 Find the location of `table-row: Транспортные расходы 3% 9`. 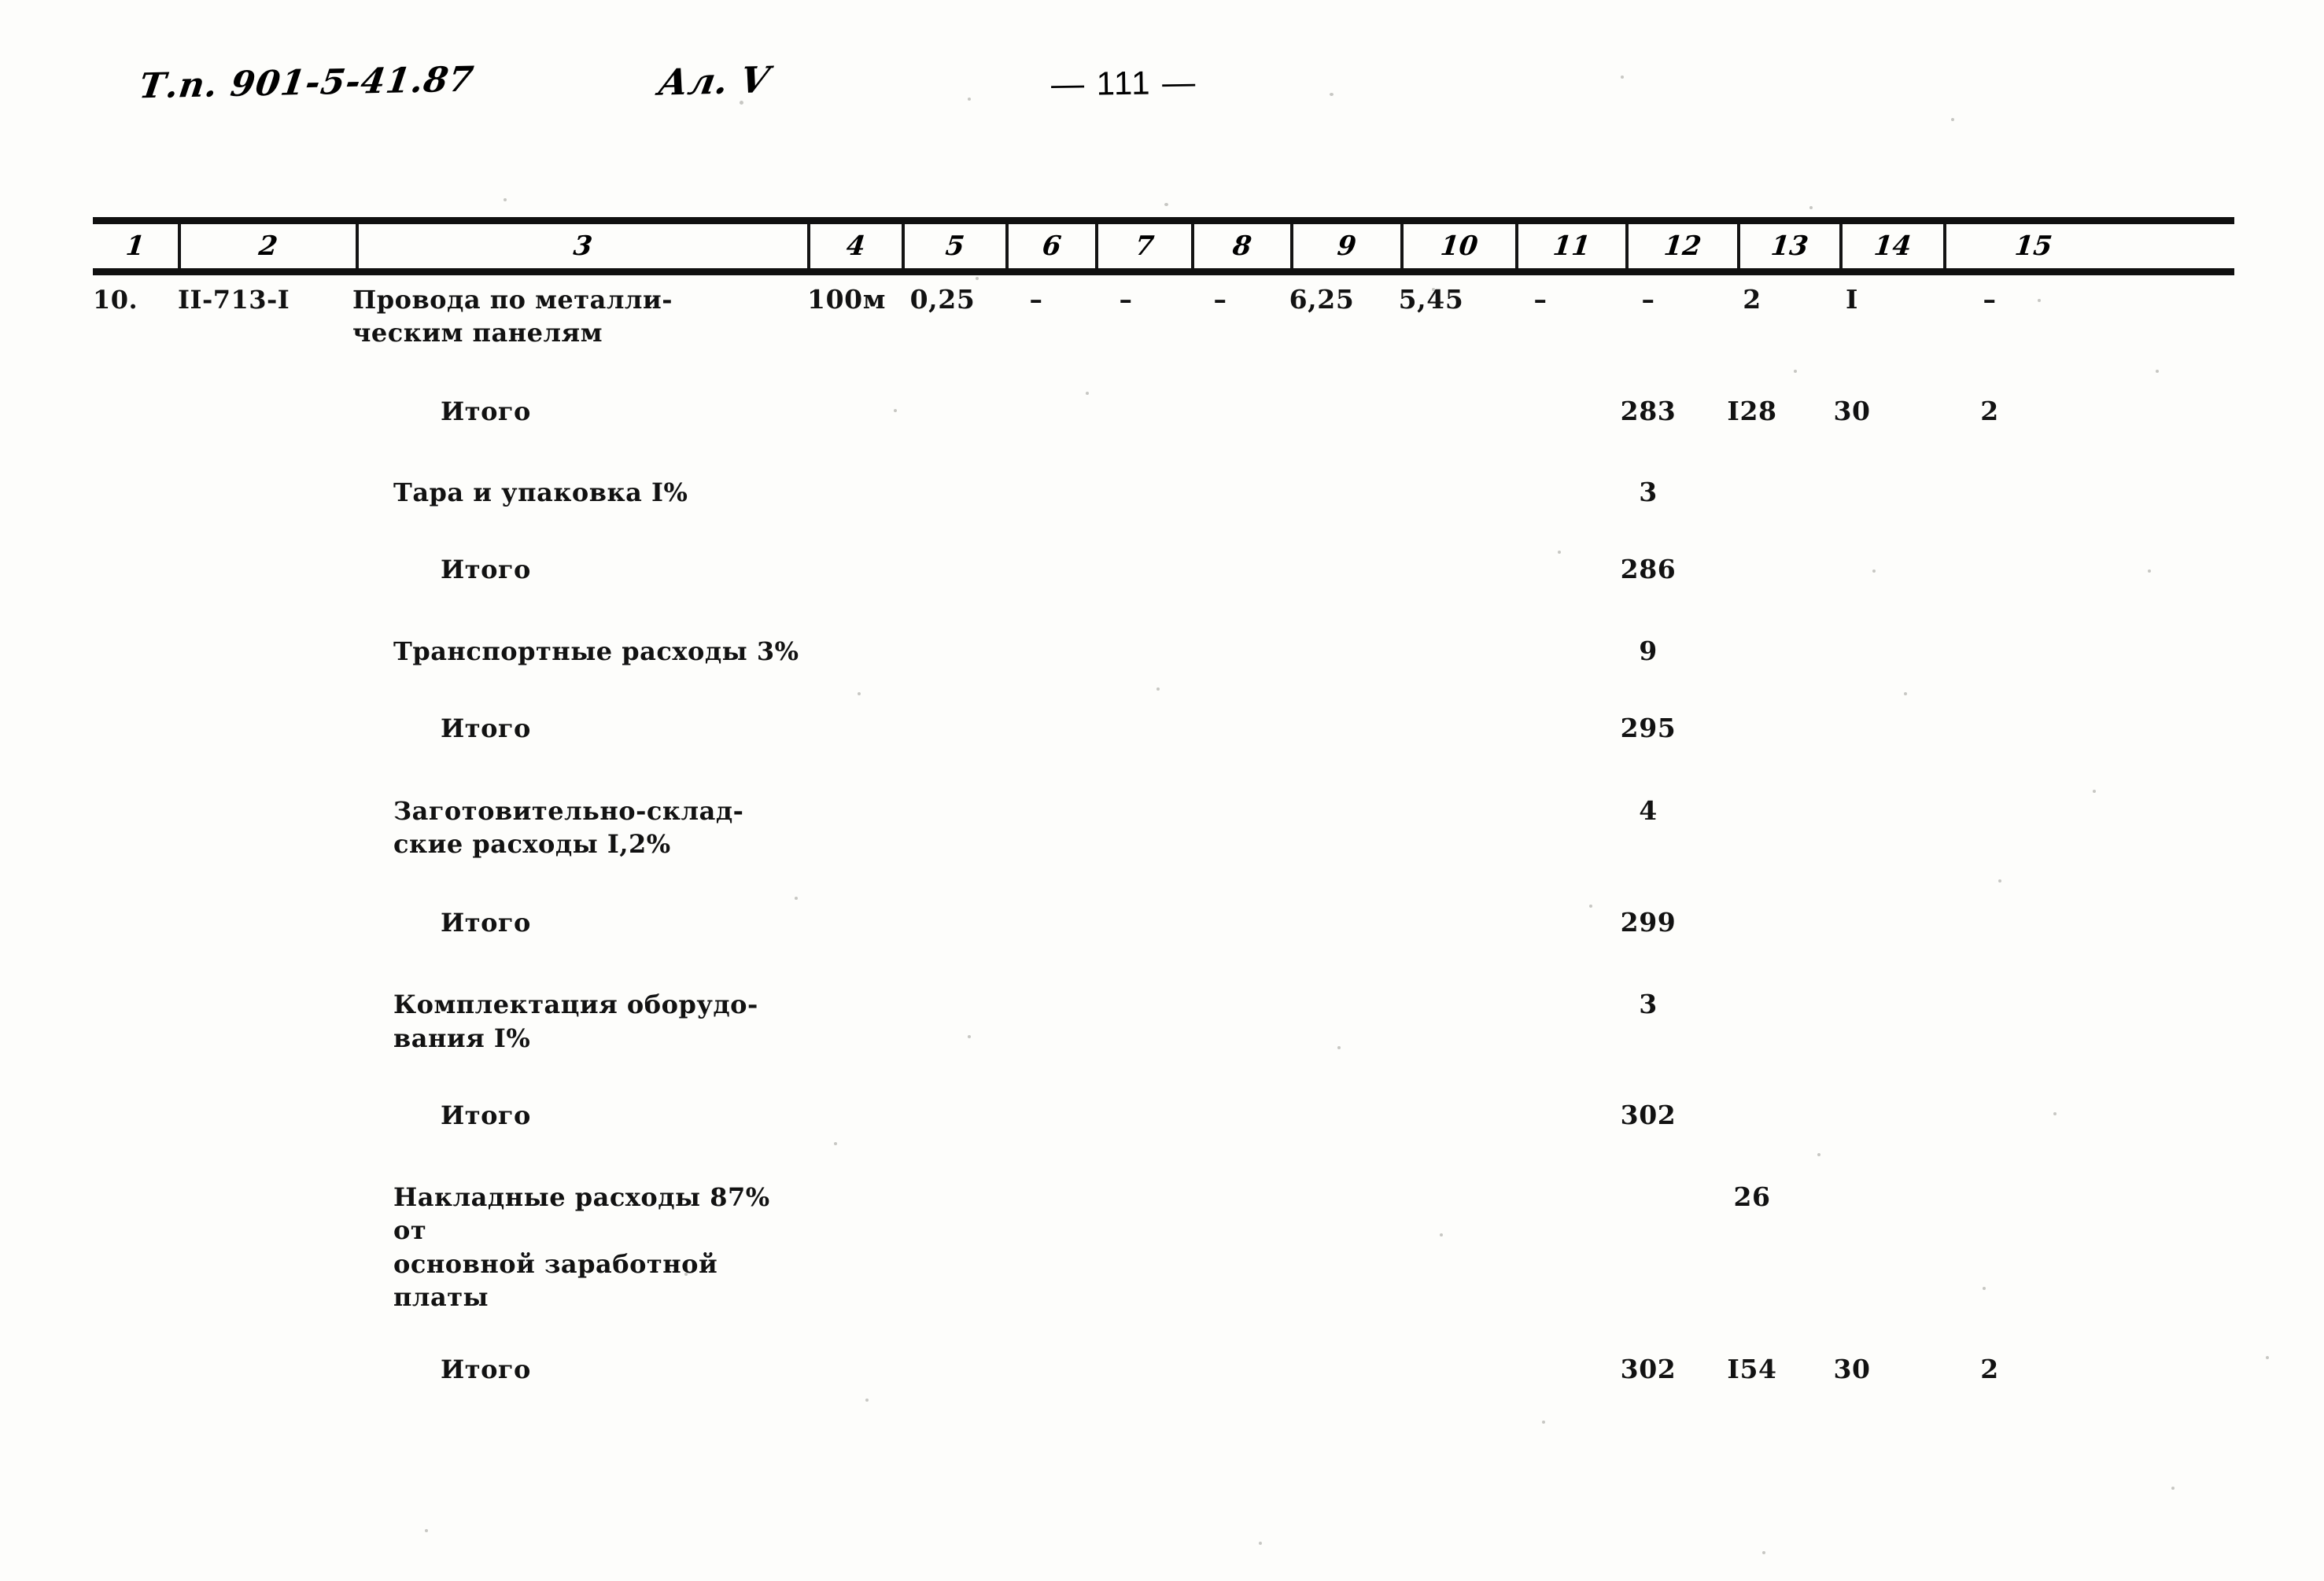

table-row: Транспортные расходы 3% 9 is located at coordinates (1163, 651).